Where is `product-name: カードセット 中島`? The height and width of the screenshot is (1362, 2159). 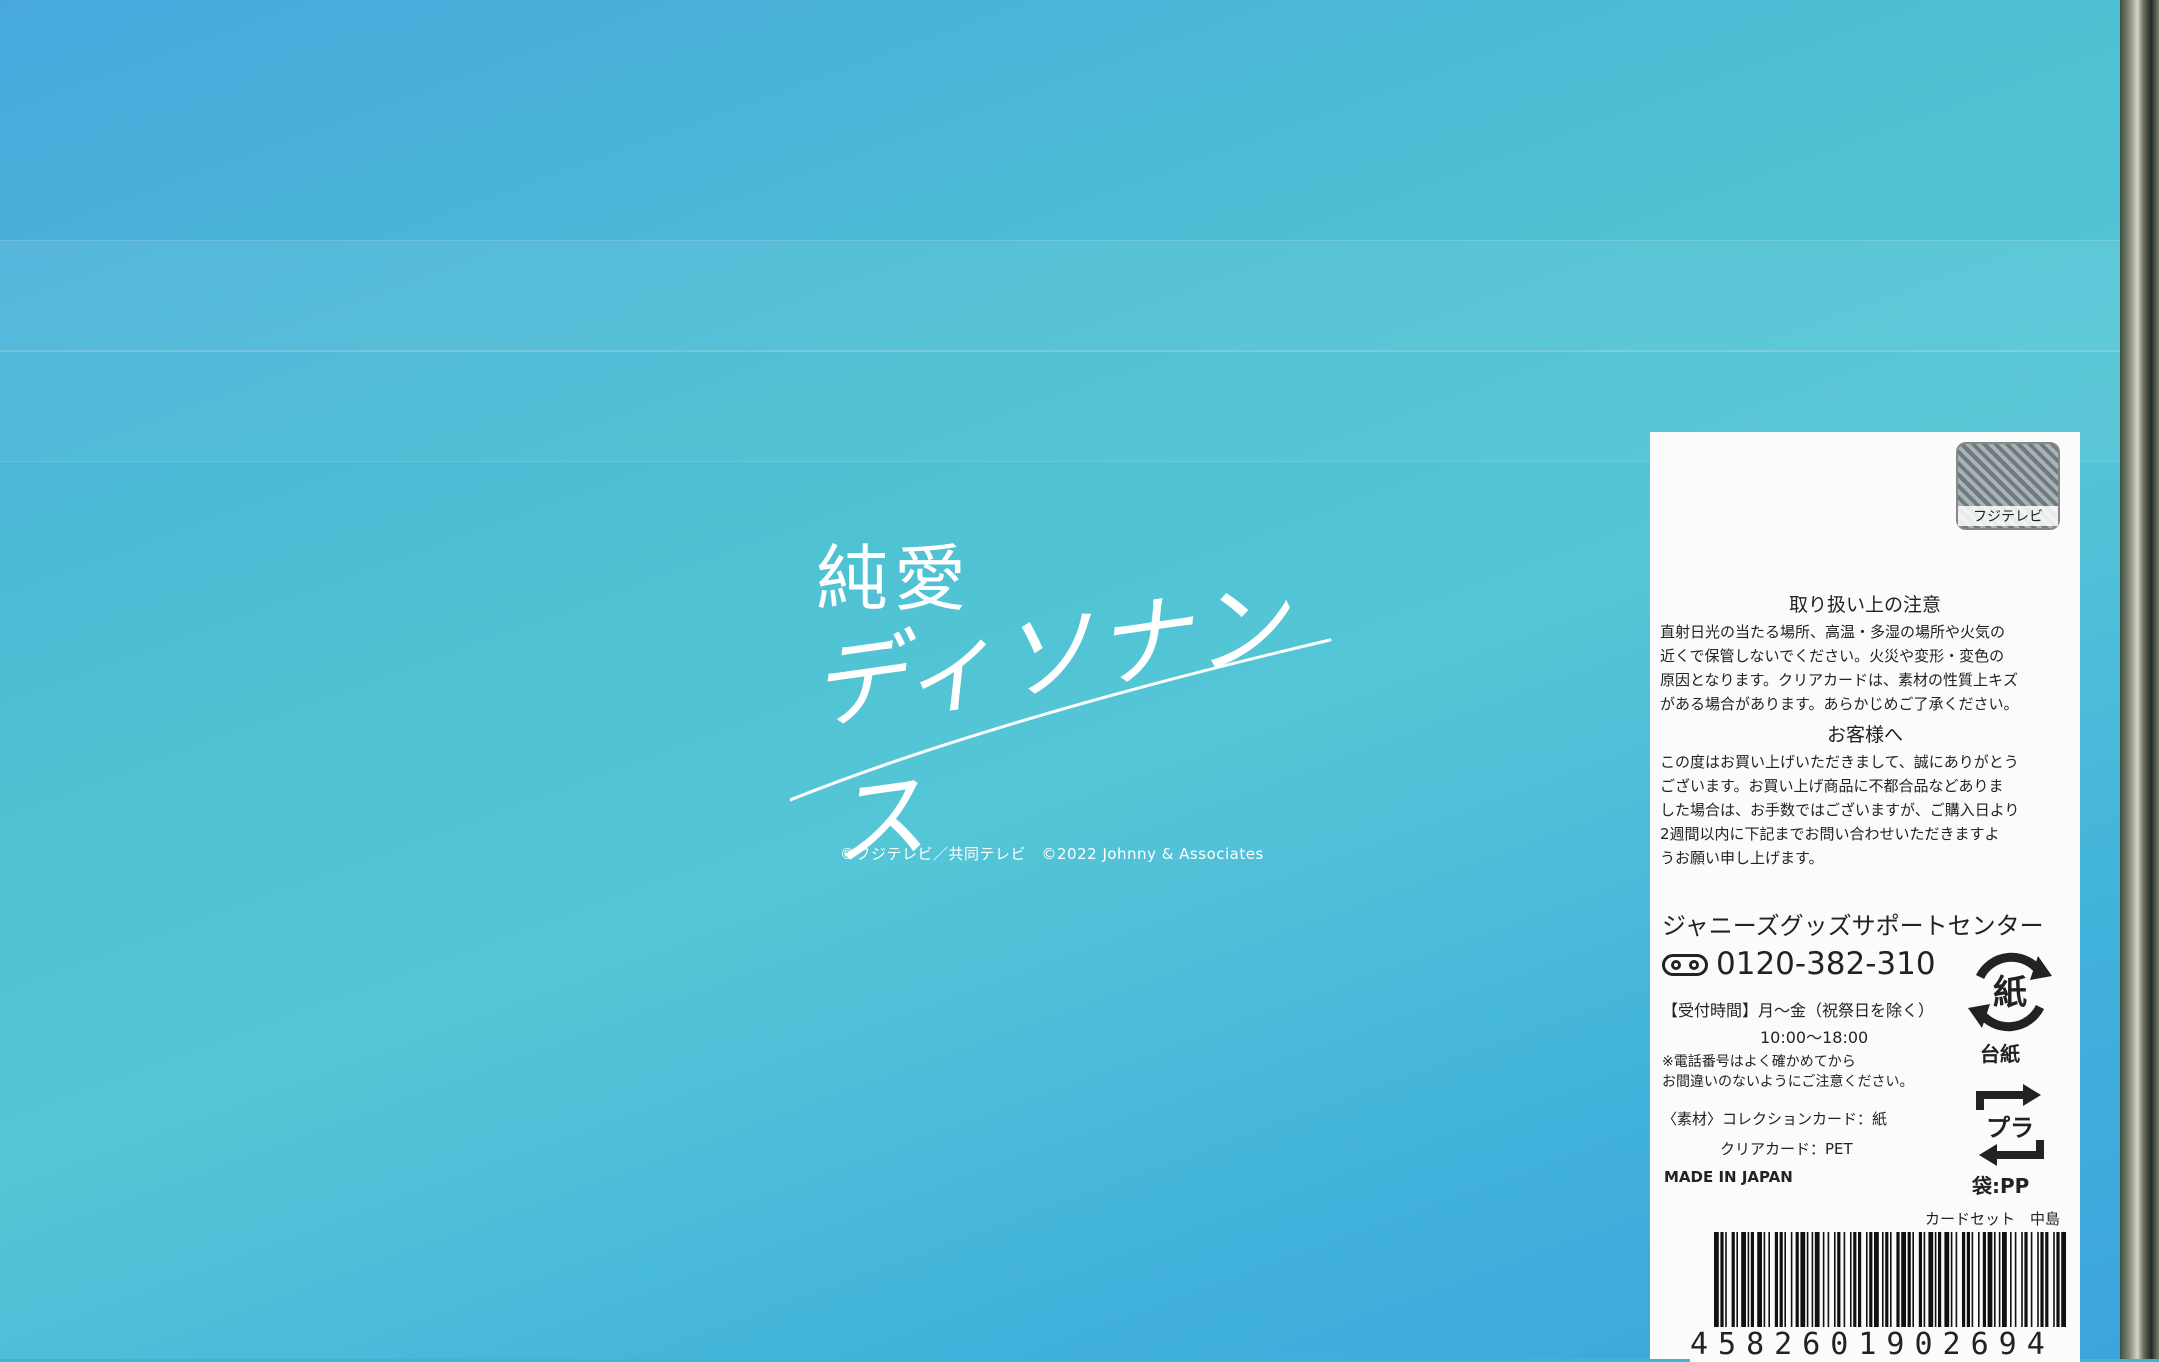 product-name: カードセット 中島 is located at coordinates (1992, 1219).